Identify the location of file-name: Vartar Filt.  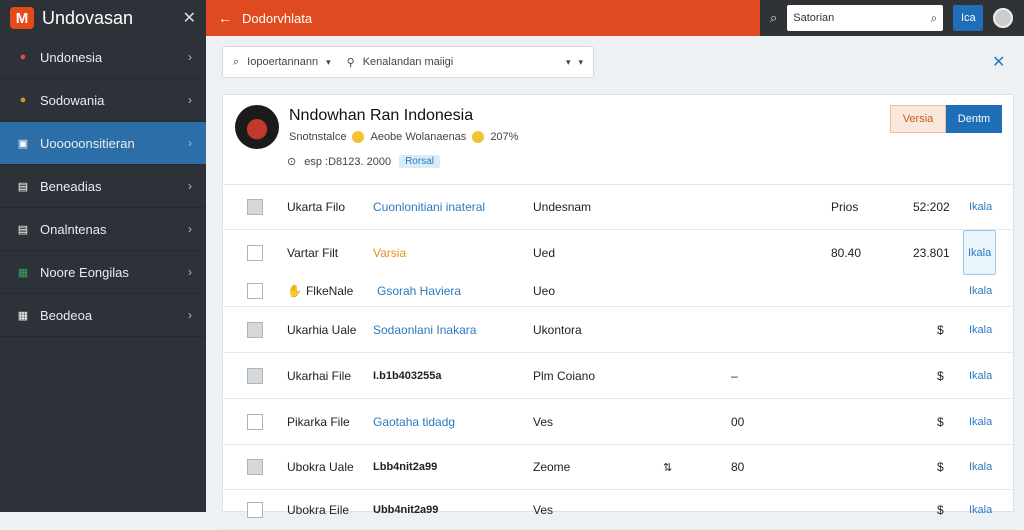
(312, 252).